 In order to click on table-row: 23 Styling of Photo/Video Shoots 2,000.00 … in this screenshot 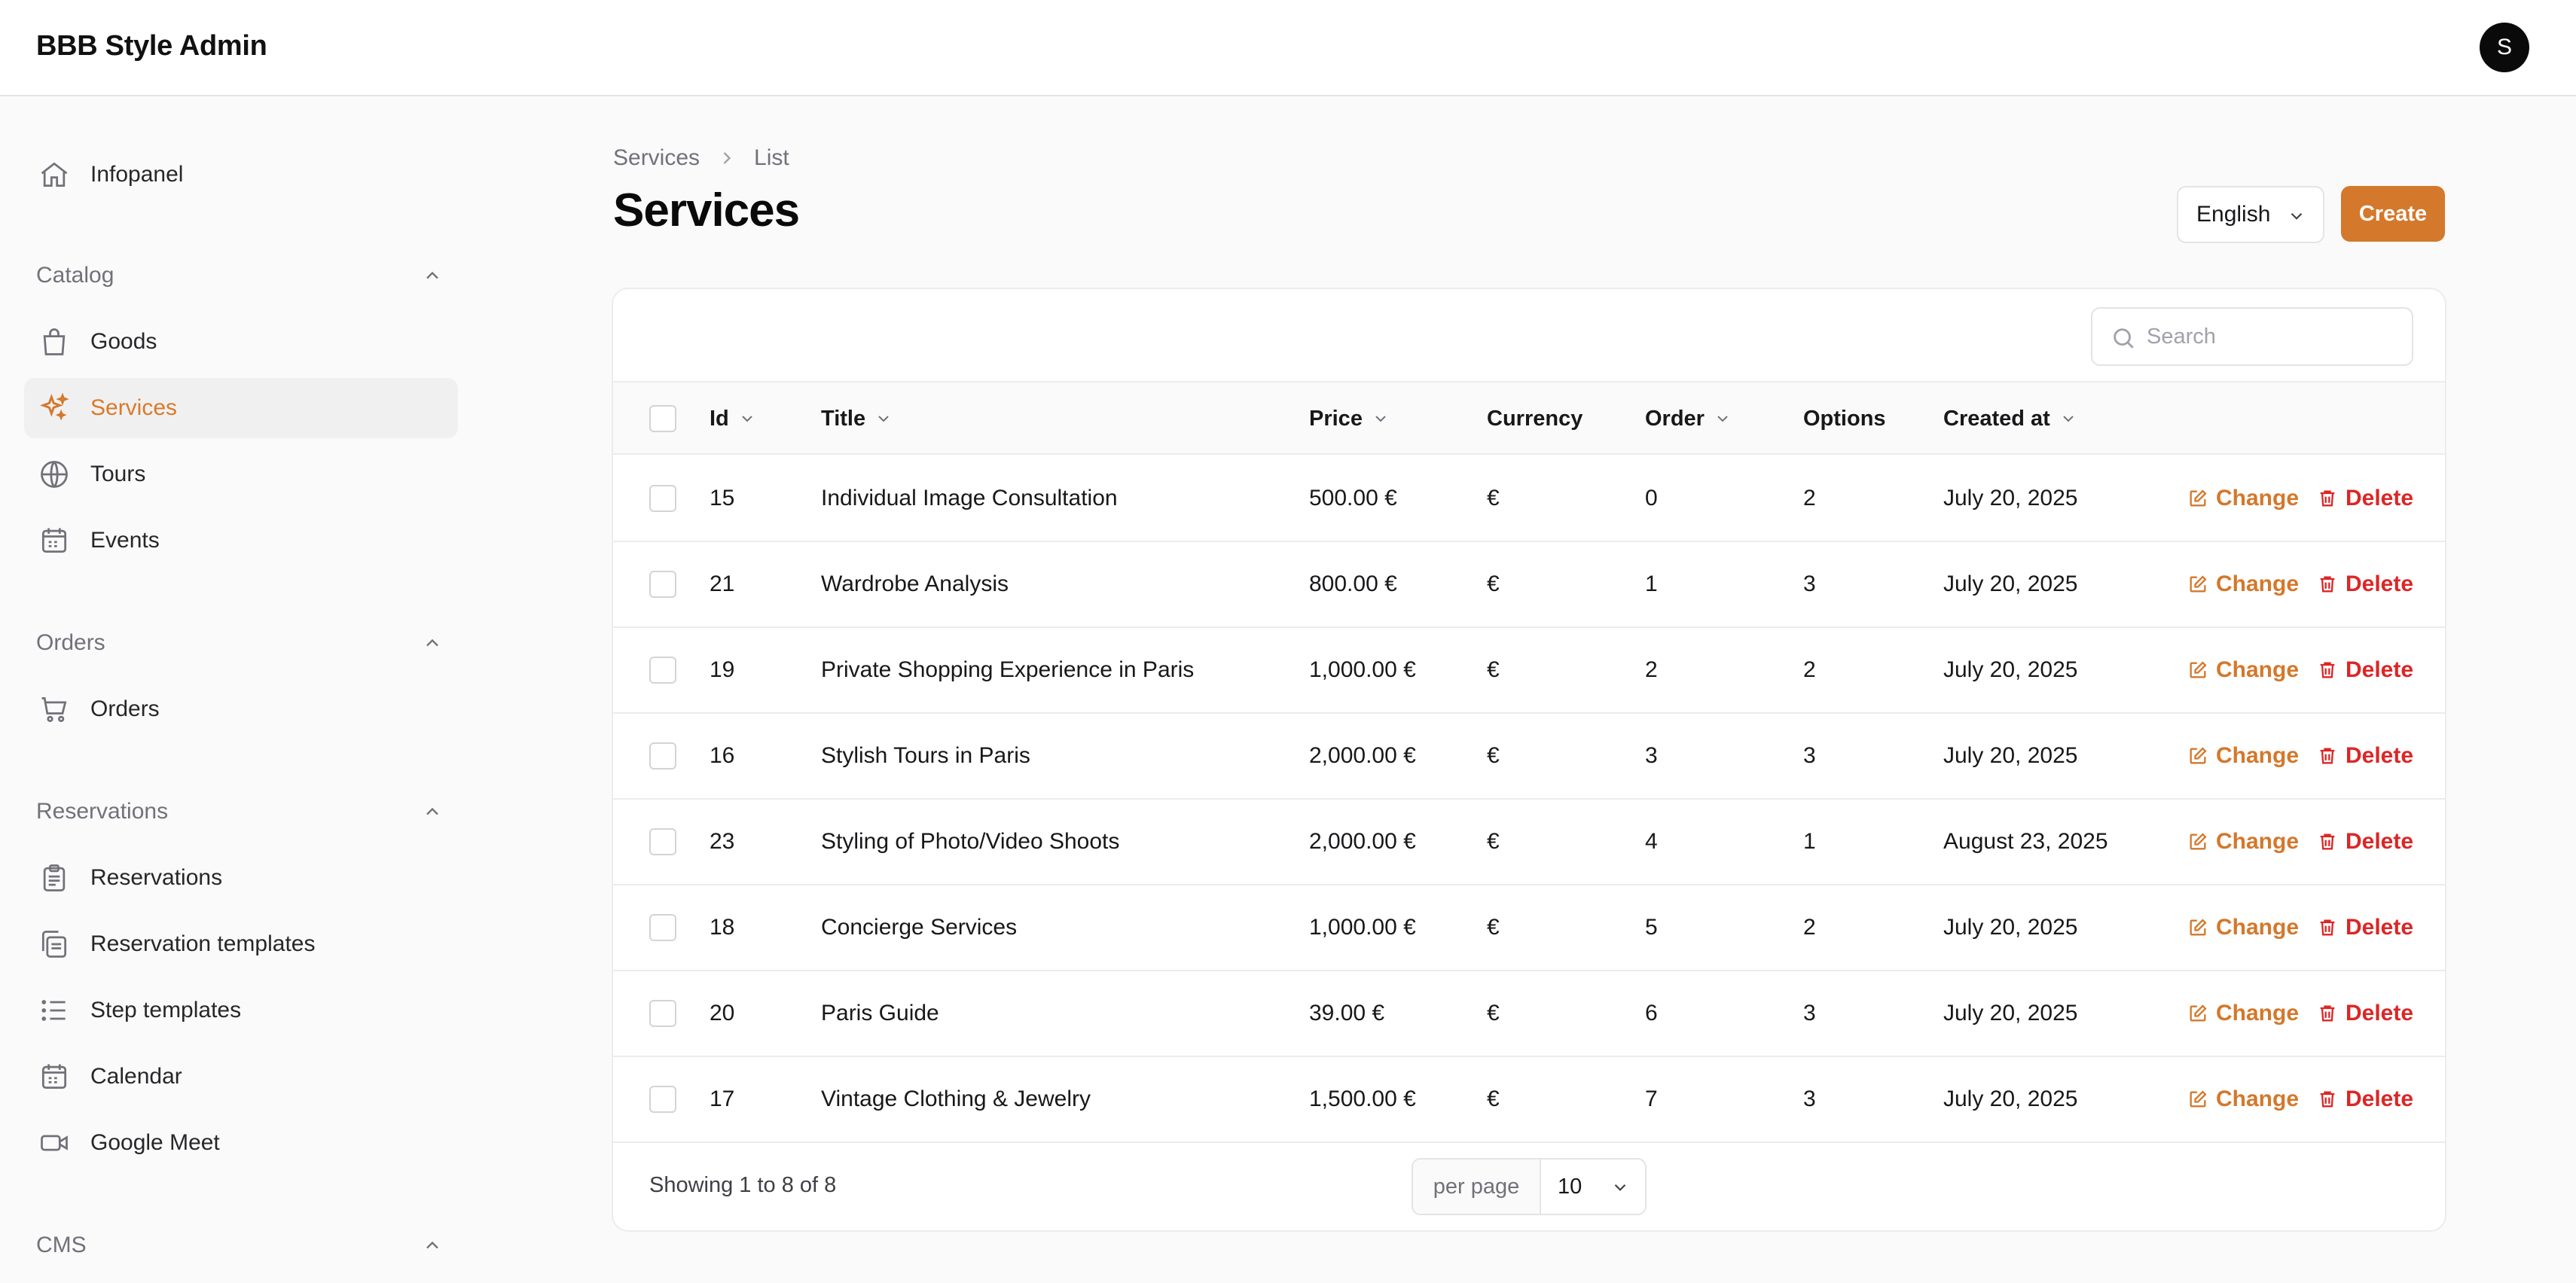, I will do `click(1529, 842)`.